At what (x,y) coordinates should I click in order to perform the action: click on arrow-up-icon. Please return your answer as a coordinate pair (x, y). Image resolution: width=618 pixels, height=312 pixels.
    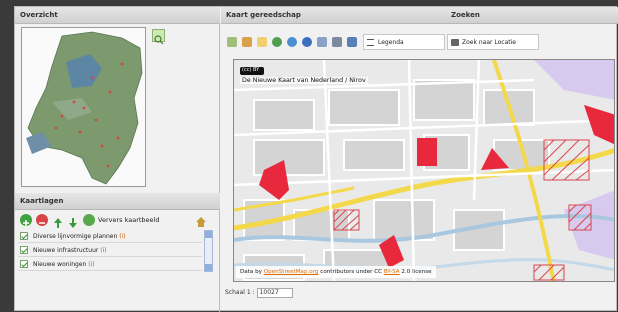
    Looking at the image, I should click on (58, 223).